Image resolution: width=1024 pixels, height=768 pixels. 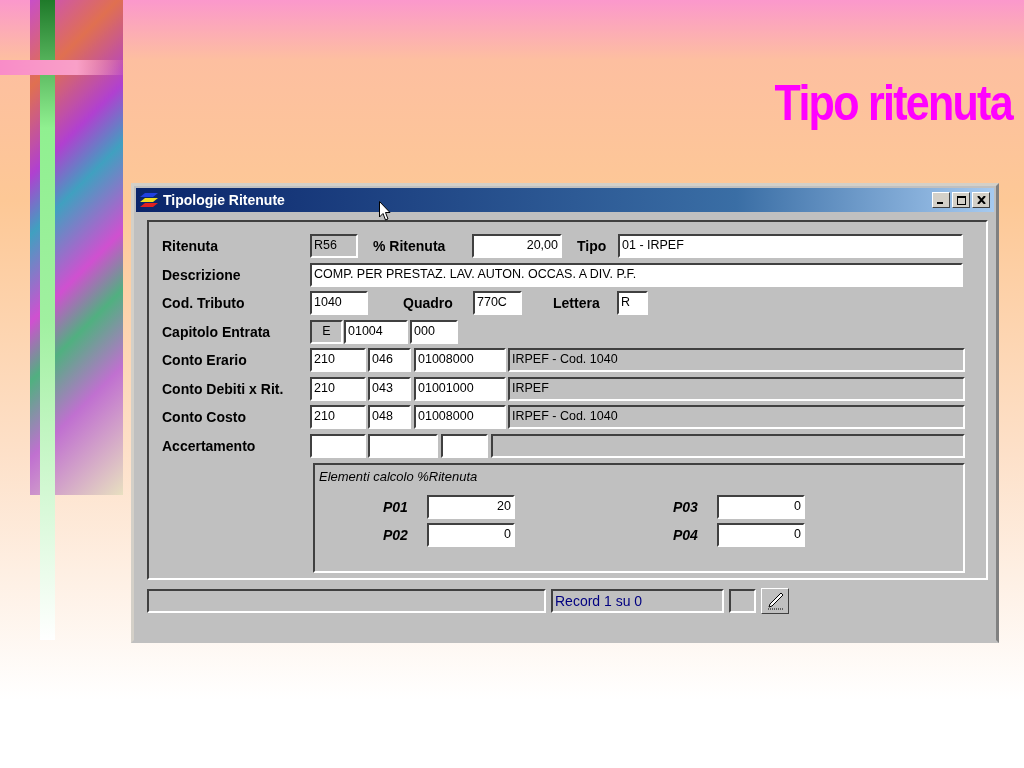 What do you see at coordinates (376, 331) in the screenshot?
I see `text-field: 01004` at bounding box center [376, 331].